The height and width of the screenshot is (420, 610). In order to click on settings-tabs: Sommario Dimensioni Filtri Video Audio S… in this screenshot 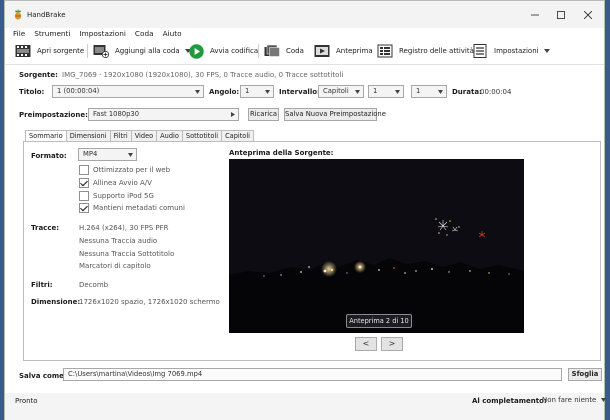, I will do `click(140, 136)`.